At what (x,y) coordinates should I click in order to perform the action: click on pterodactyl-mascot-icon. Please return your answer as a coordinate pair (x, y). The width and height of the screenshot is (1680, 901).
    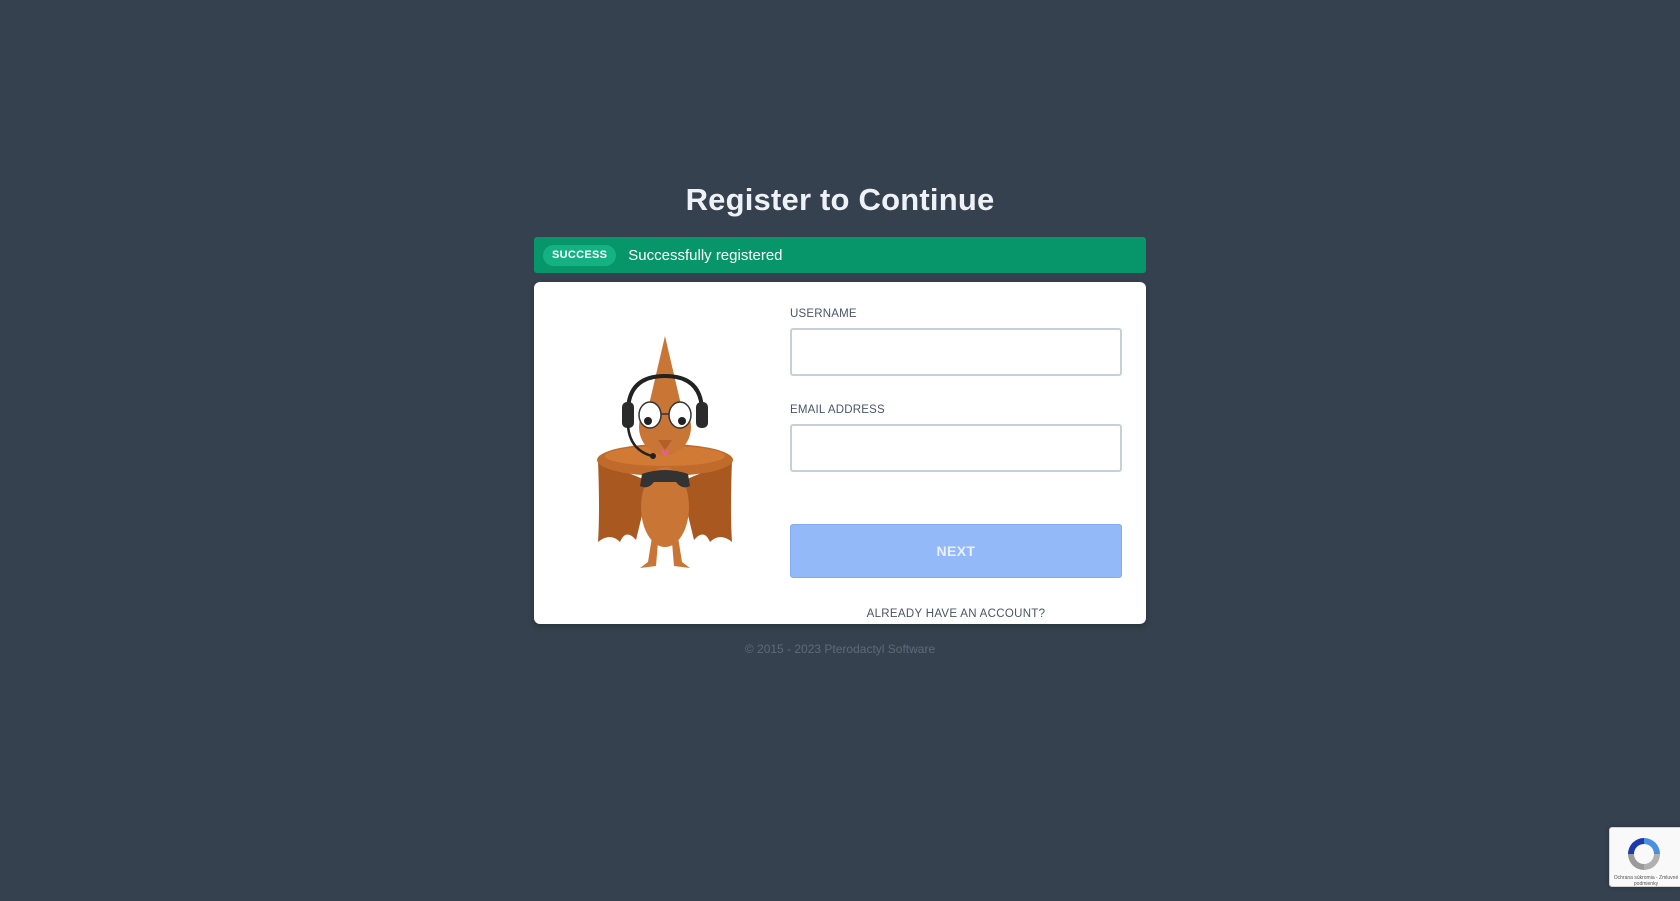
    Looking at the image, I should click on (665, 452).